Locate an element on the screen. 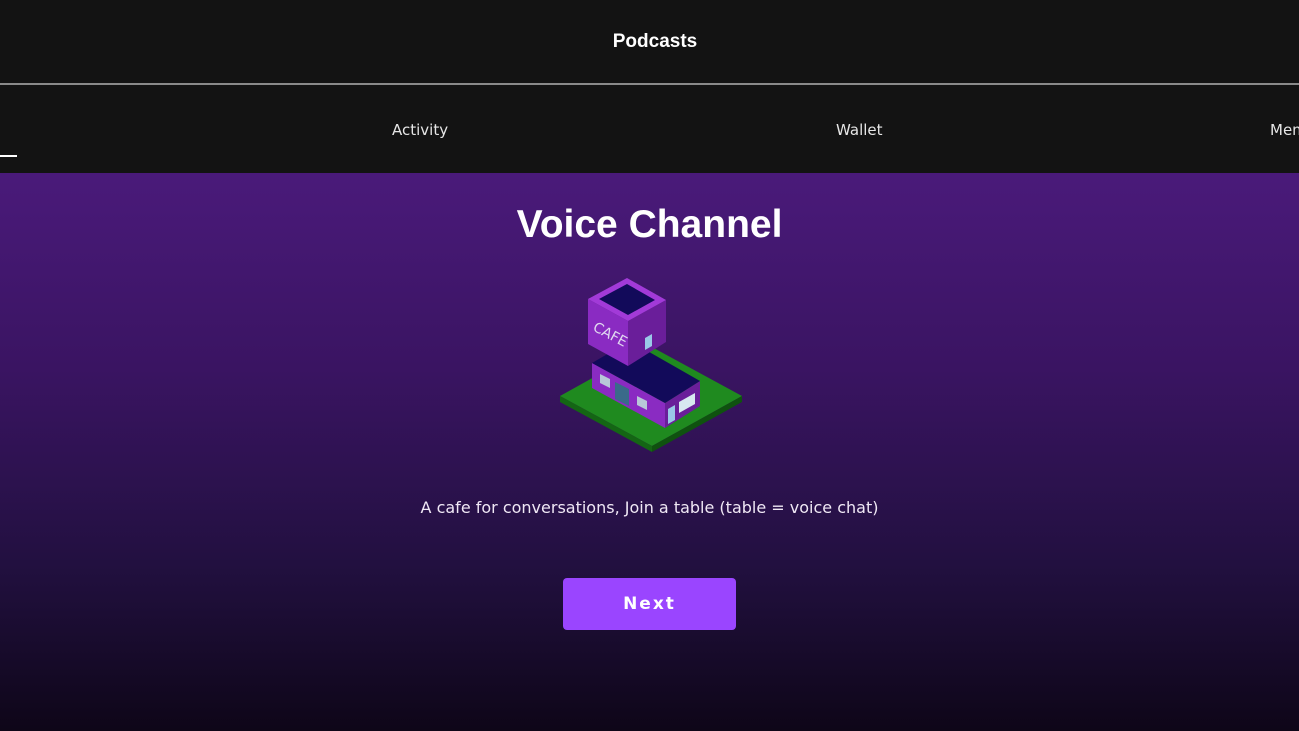 This screenshot has height=731, width=1299. page-title: Podcasts is located at coordinates (655, 41).